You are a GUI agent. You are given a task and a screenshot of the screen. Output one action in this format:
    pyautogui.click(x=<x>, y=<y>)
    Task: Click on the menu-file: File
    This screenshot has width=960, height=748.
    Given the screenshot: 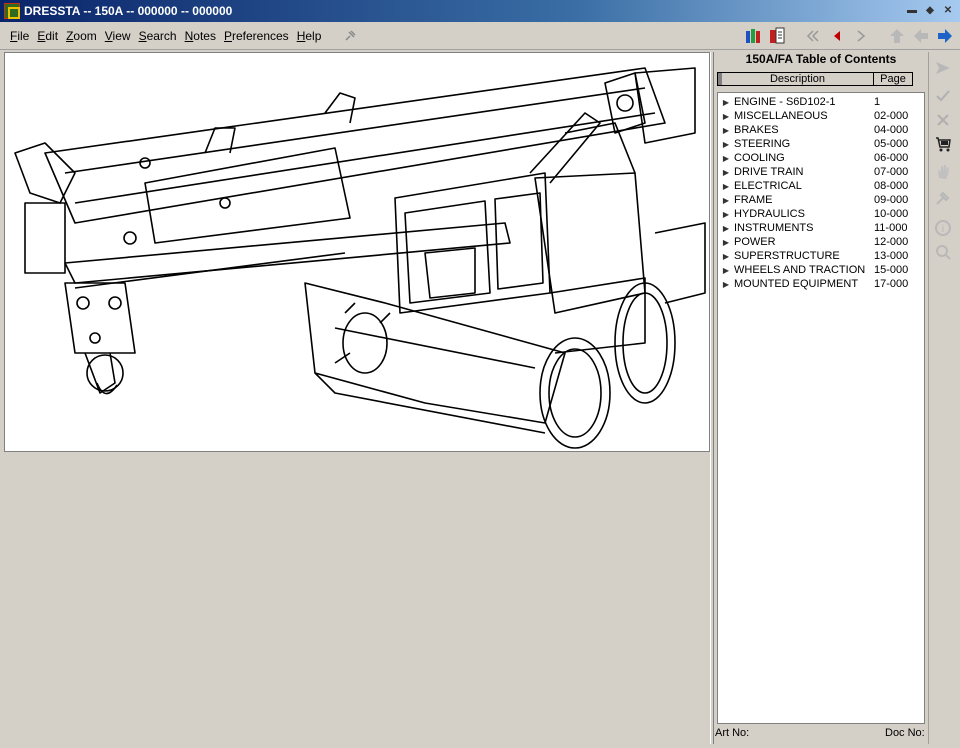 What is the action you would take?
    pyautogui.click(x=19, y=36)
    